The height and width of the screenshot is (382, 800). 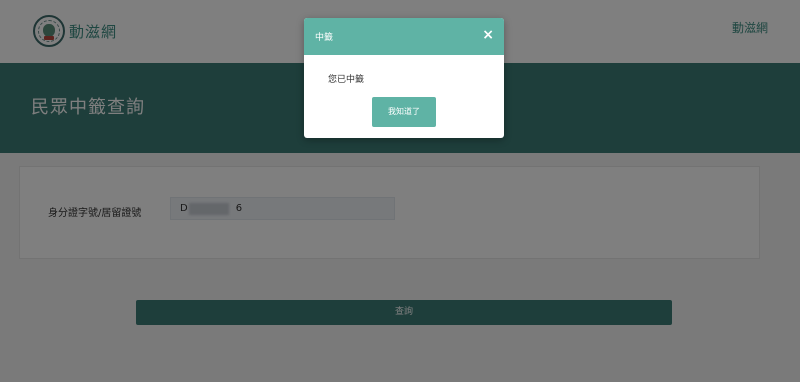 What do you see at coordinates (404, 78) in the screenshot?
I see `result-dialog: 中籤 × 您已中籤 我知道了` at bounding box center [404, 78].